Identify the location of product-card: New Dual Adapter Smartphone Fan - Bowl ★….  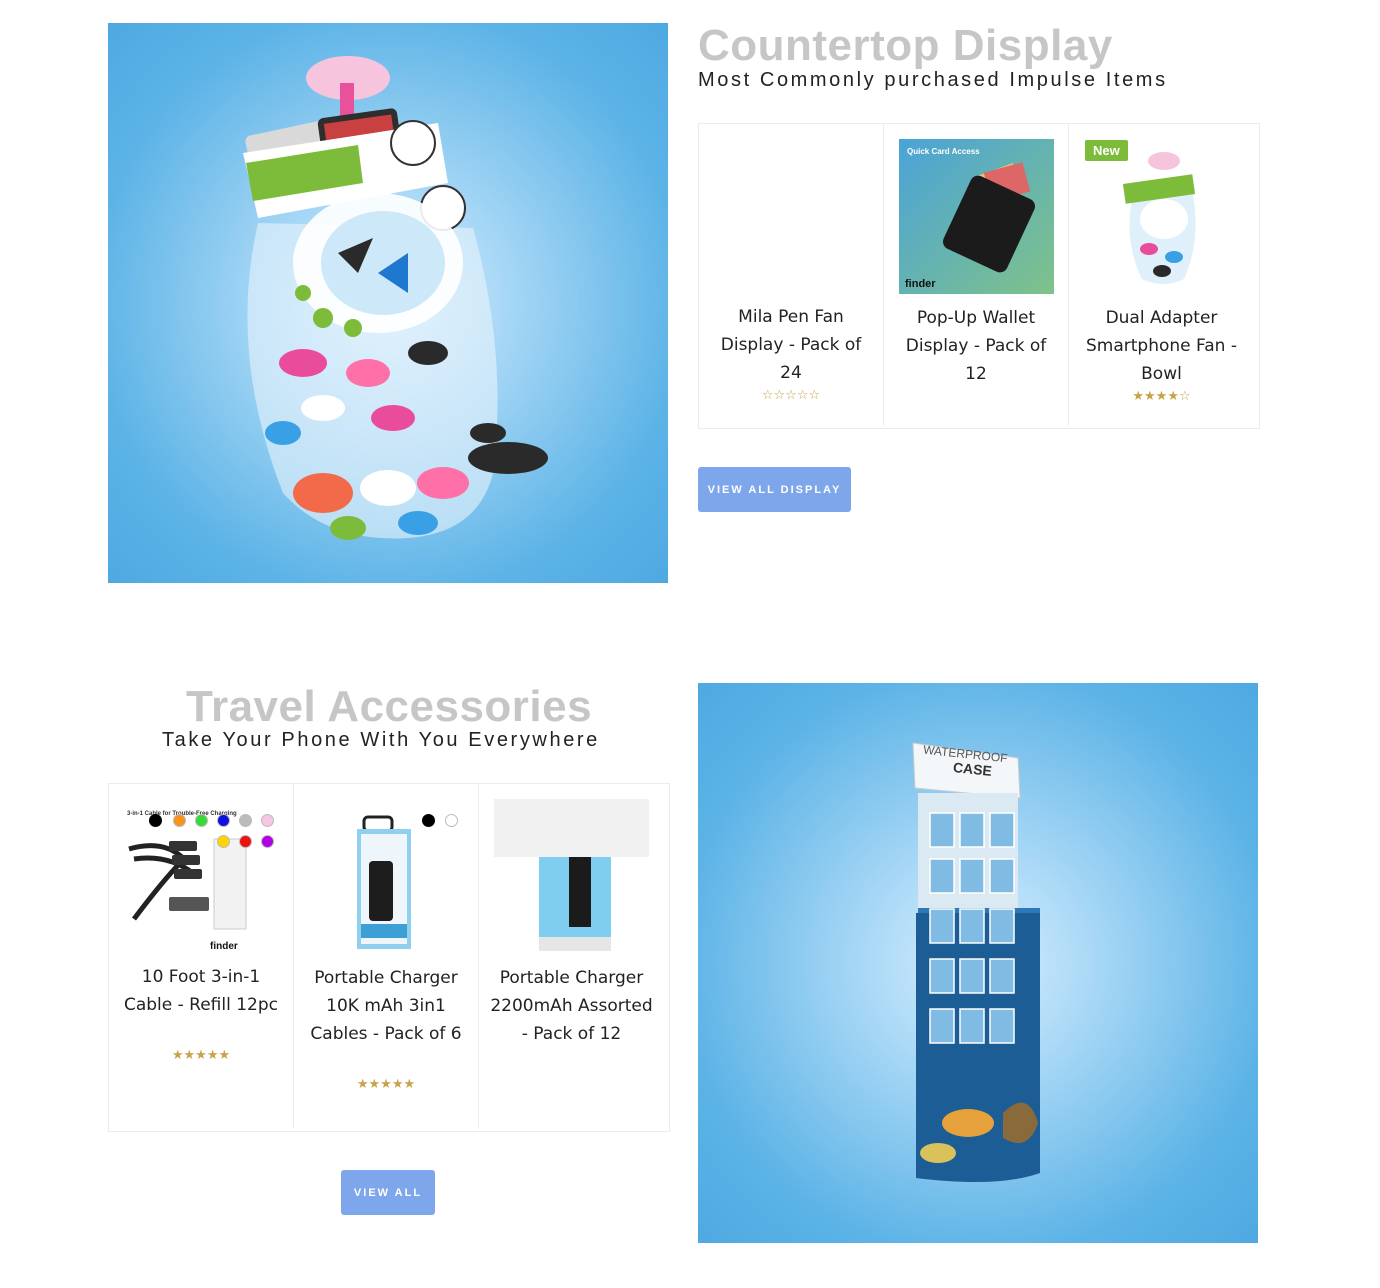
(1161, 275).